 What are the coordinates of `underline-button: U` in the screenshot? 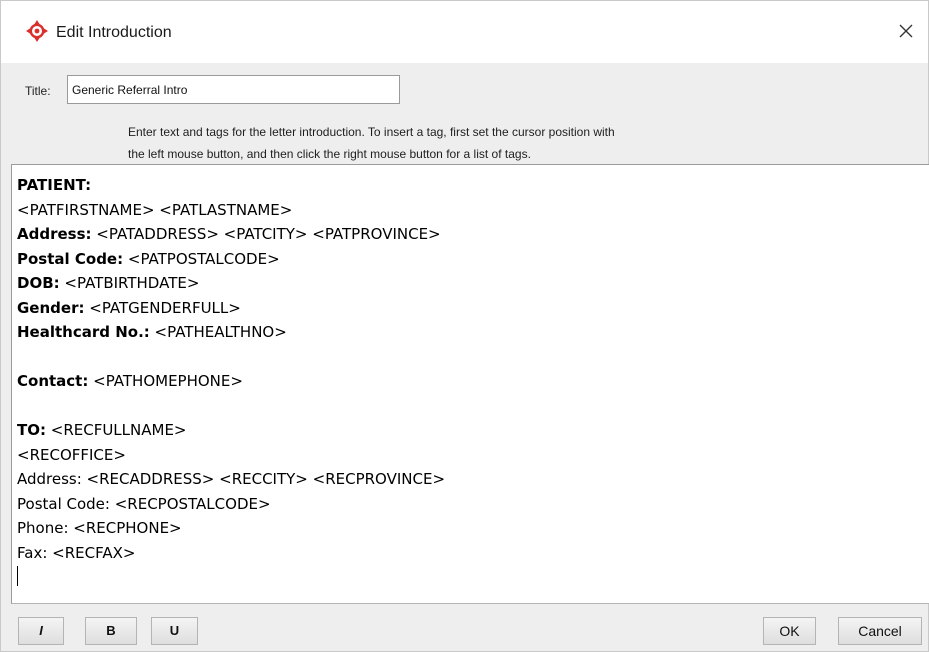 It's located at (174, 631).